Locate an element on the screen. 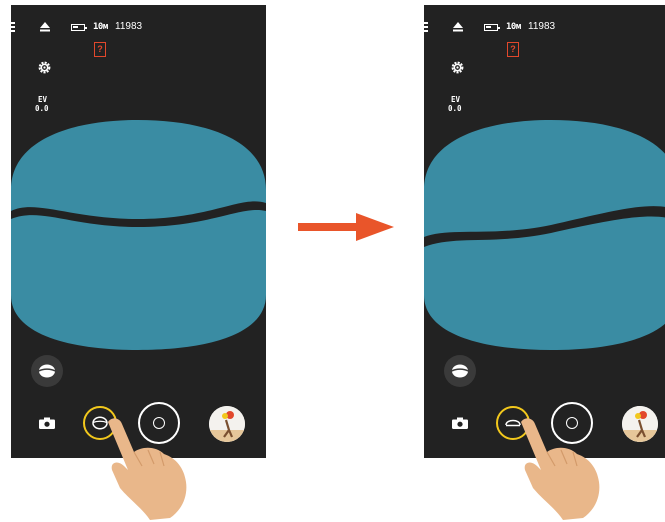 This screenshot has height=522, width=665. right-arrow-icon is located at coordinates (346, 227).